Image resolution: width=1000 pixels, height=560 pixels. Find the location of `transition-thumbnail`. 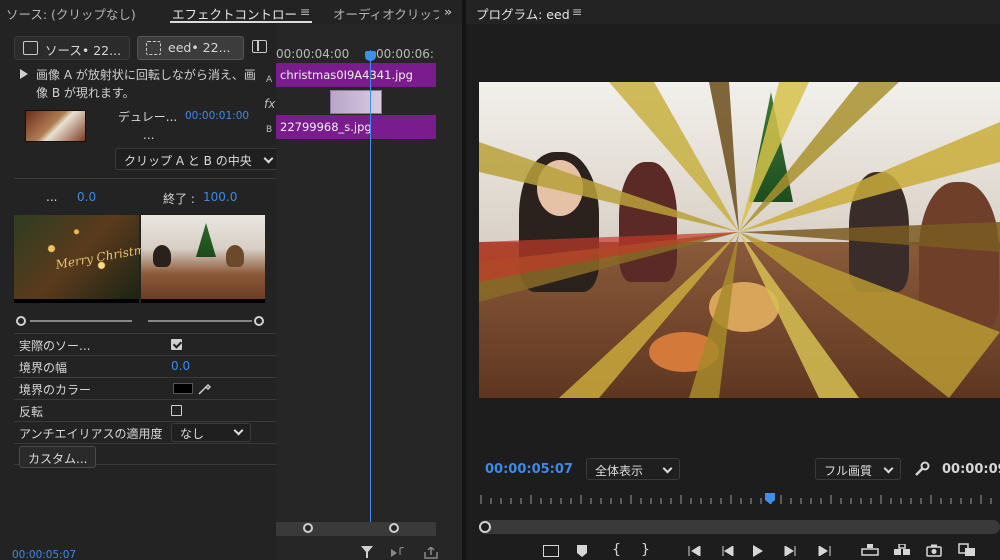

transition-thumbnail is located at coordinates (55, 126).